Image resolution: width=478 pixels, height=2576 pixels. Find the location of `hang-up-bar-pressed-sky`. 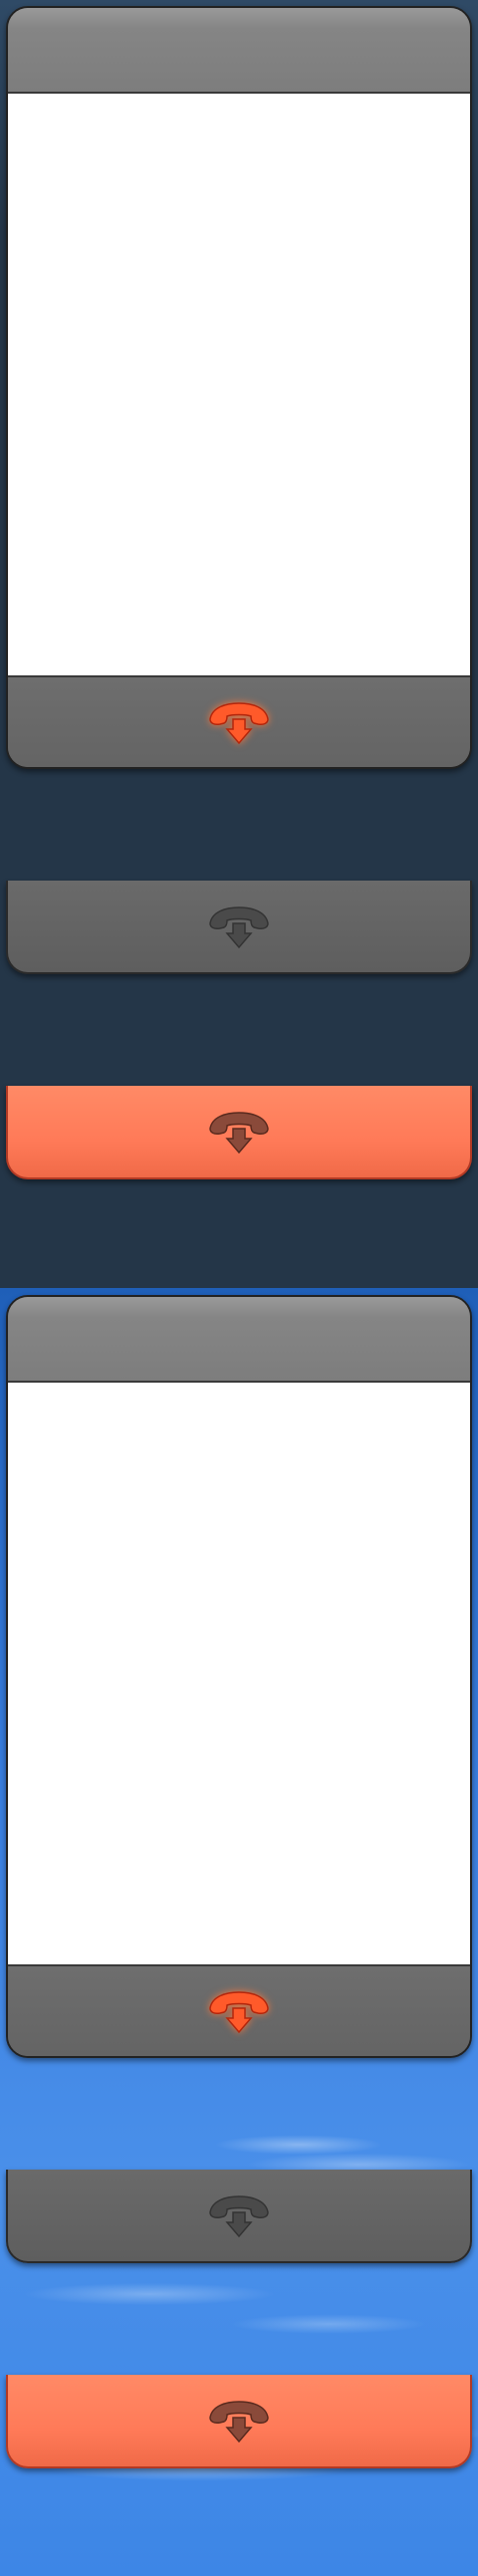

hang-up-bar-pressed-sky is located at coordinates (239, 2421).